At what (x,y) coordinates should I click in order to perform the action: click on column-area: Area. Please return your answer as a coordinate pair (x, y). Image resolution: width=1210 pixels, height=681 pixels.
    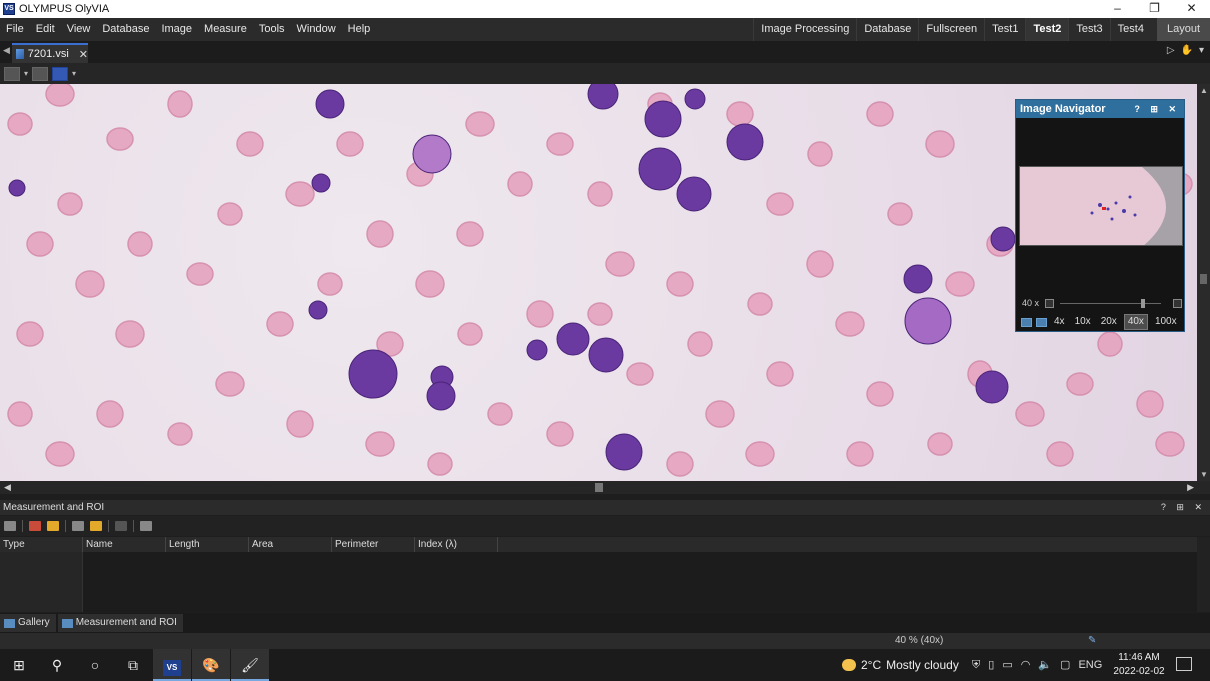
    Looking at the image, I should click on (290, 544).